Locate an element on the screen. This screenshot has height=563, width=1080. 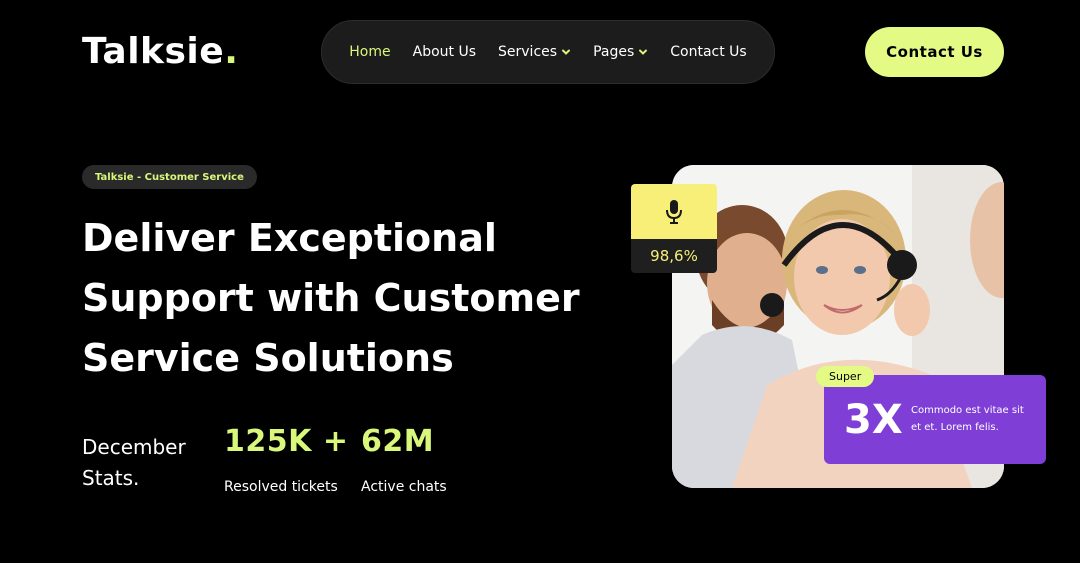
main-nav: Home About Us Services Pages Contact Us is located at coordinates (548, 52).